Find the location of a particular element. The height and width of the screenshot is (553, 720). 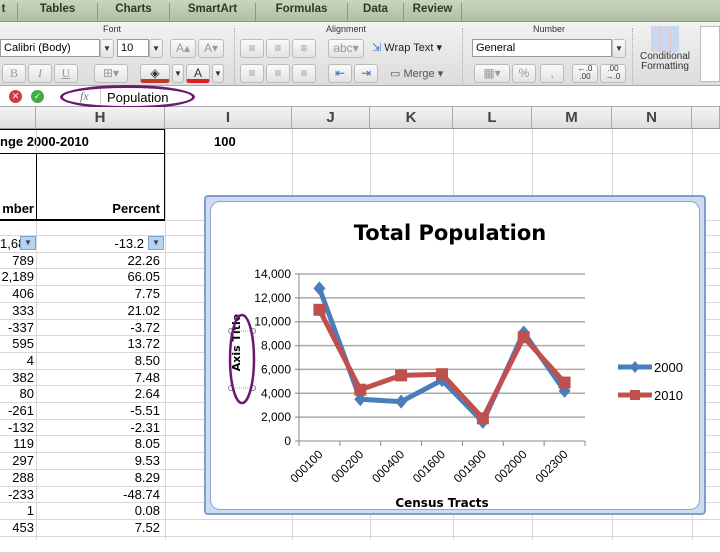

number-cell: 2,189 is located at coordinates (17, 276).